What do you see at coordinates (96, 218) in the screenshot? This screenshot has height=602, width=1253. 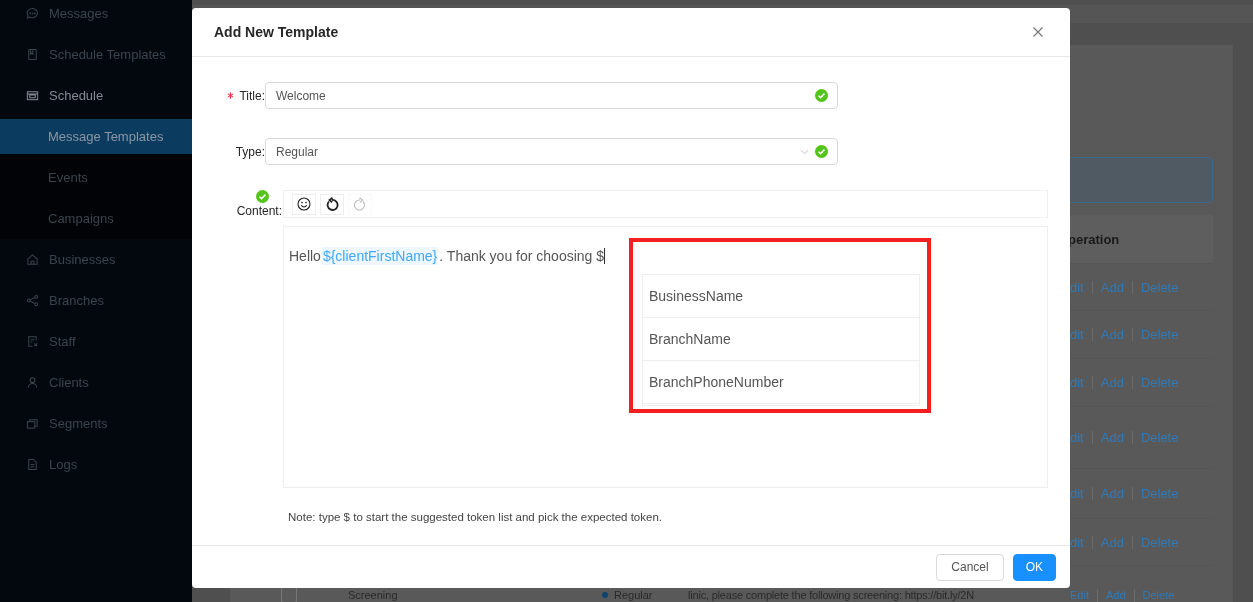 I see `sidebar-subitem: Campaigns` at bounding box center [96, 218].